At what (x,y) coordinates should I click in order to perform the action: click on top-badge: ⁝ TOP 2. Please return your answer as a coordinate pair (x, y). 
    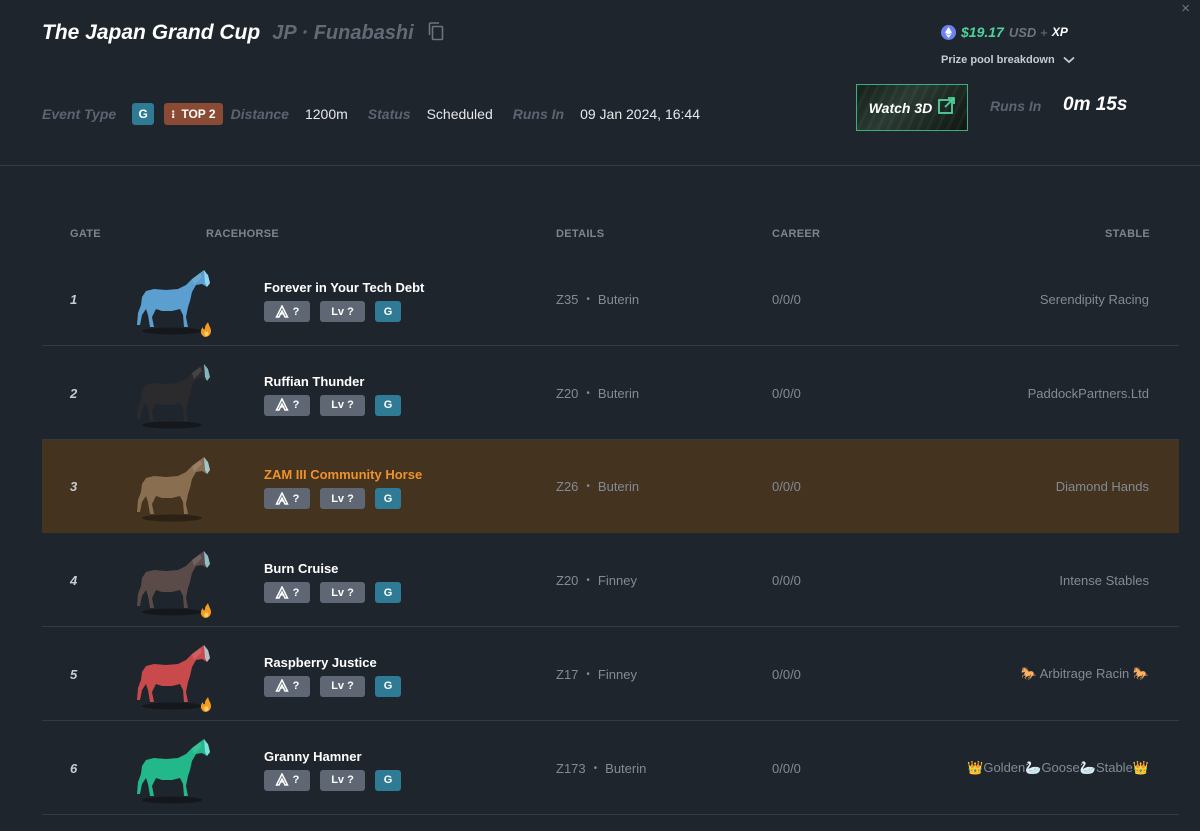
    Looking at the image, I should click on (193, 114).